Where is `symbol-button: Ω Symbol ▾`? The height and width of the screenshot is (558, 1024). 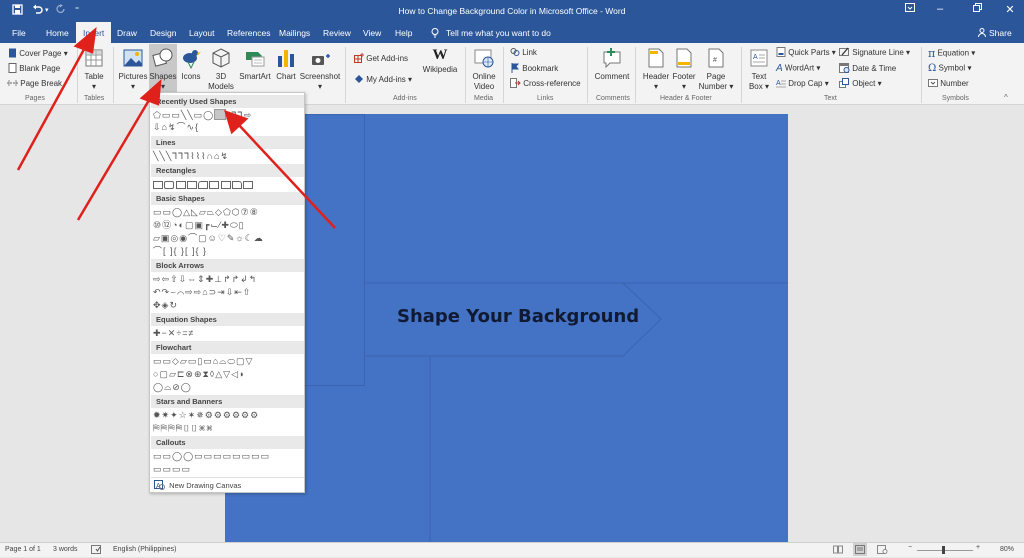 symbol-button: Ω Symbol ▾ is located at coordinates (949, 68).